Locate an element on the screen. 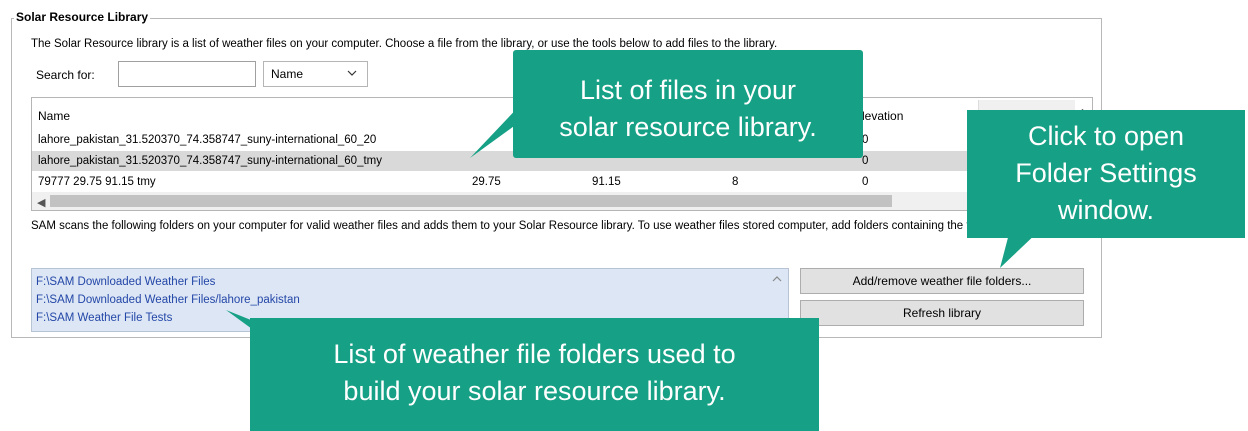  column-header-name: Name is located at coordinates (54, 116).